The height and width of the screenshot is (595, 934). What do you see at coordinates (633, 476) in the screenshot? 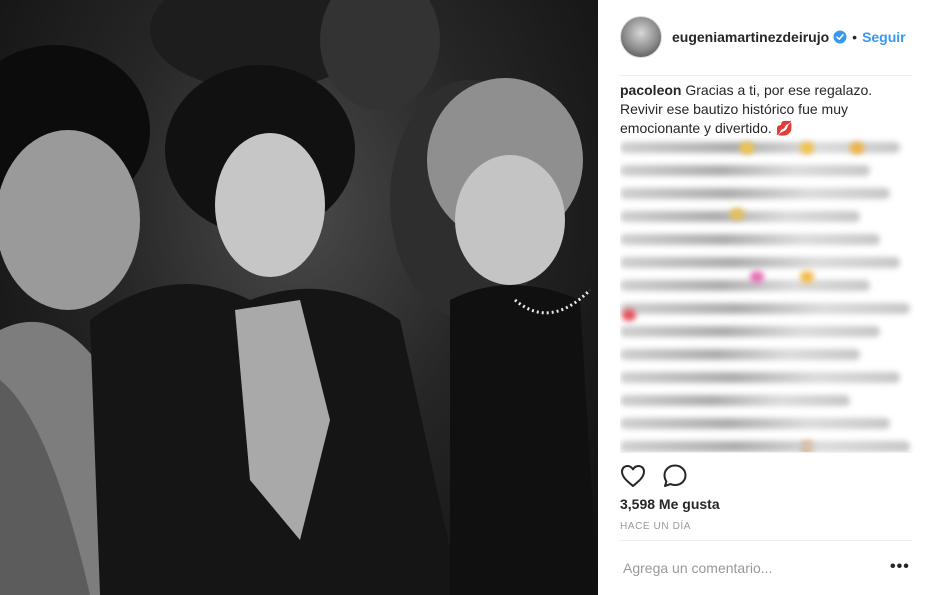
I see `heart-icon` at bounding box center [633, 476].